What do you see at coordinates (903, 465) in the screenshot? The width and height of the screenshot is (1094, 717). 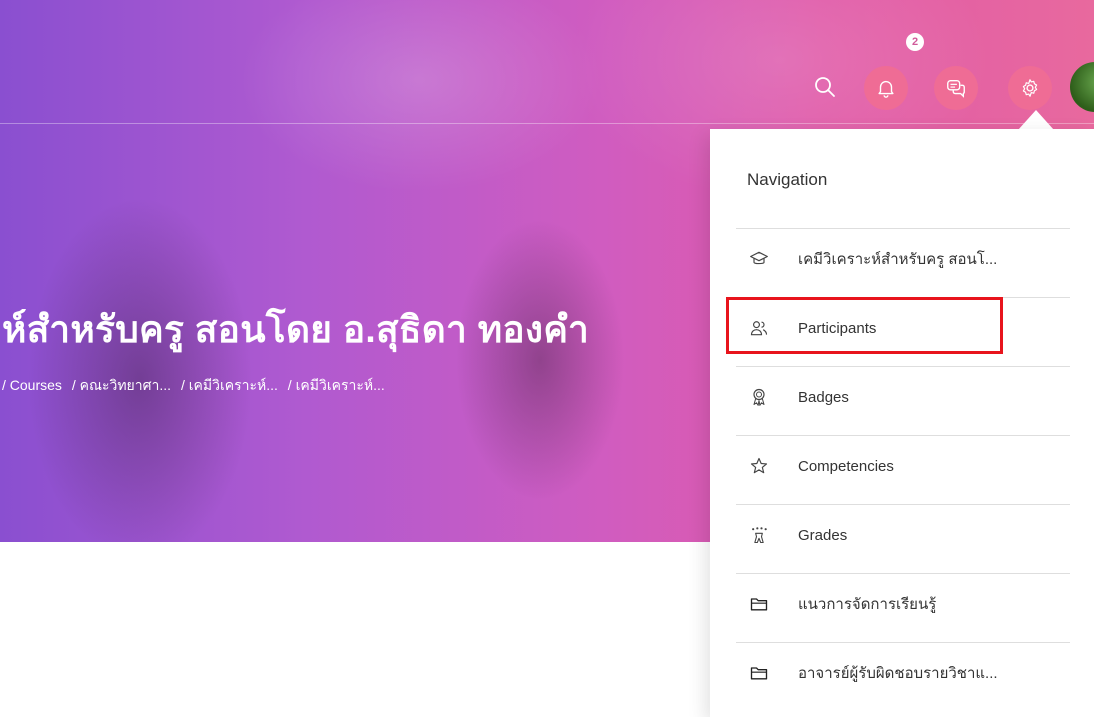 I see `nav-item-competencies: Competencies` at bounding box center [903, 465].